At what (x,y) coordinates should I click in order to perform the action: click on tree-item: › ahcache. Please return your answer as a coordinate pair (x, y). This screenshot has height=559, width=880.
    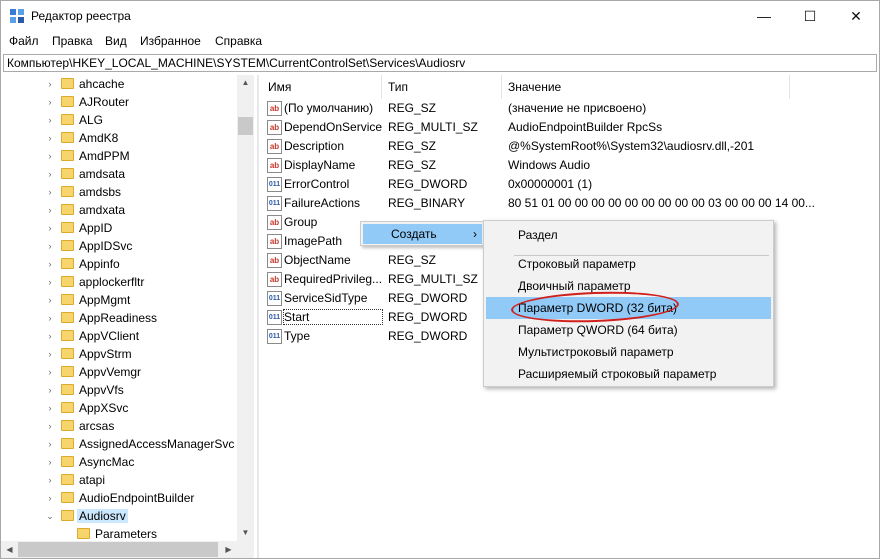
    Looking at the image, I should click on (119, 84).